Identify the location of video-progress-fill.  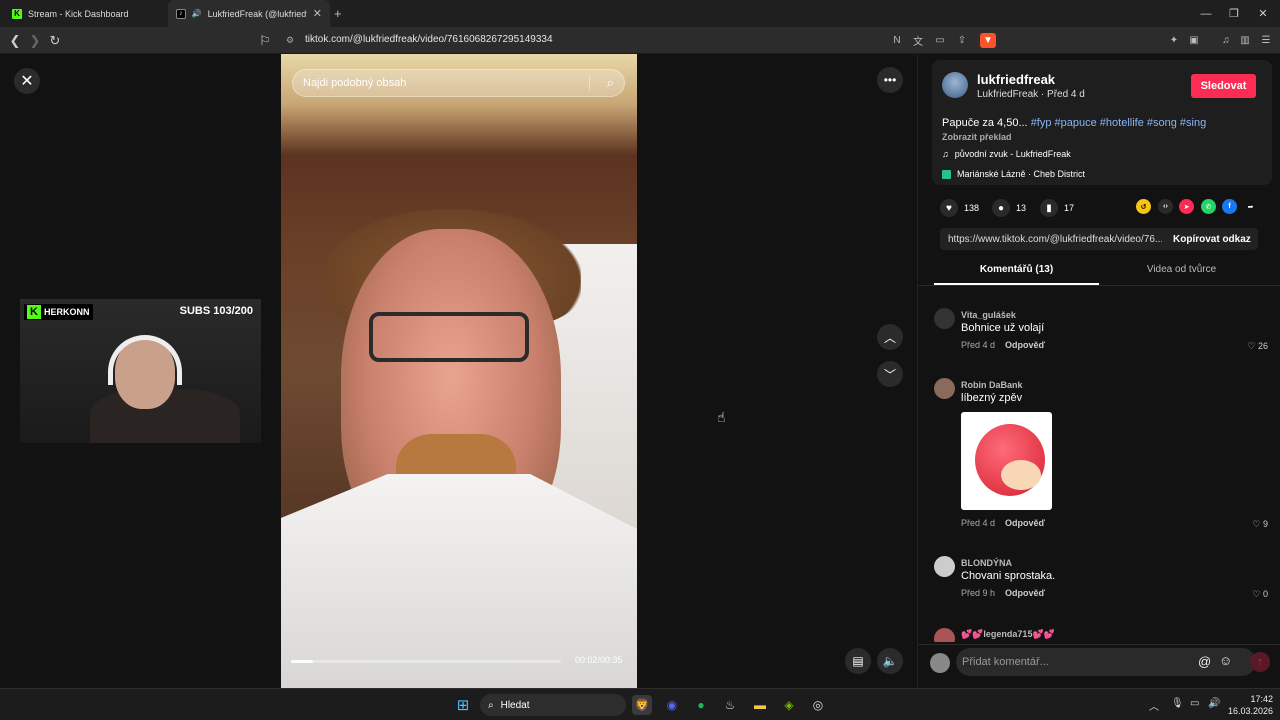
(302, 661).